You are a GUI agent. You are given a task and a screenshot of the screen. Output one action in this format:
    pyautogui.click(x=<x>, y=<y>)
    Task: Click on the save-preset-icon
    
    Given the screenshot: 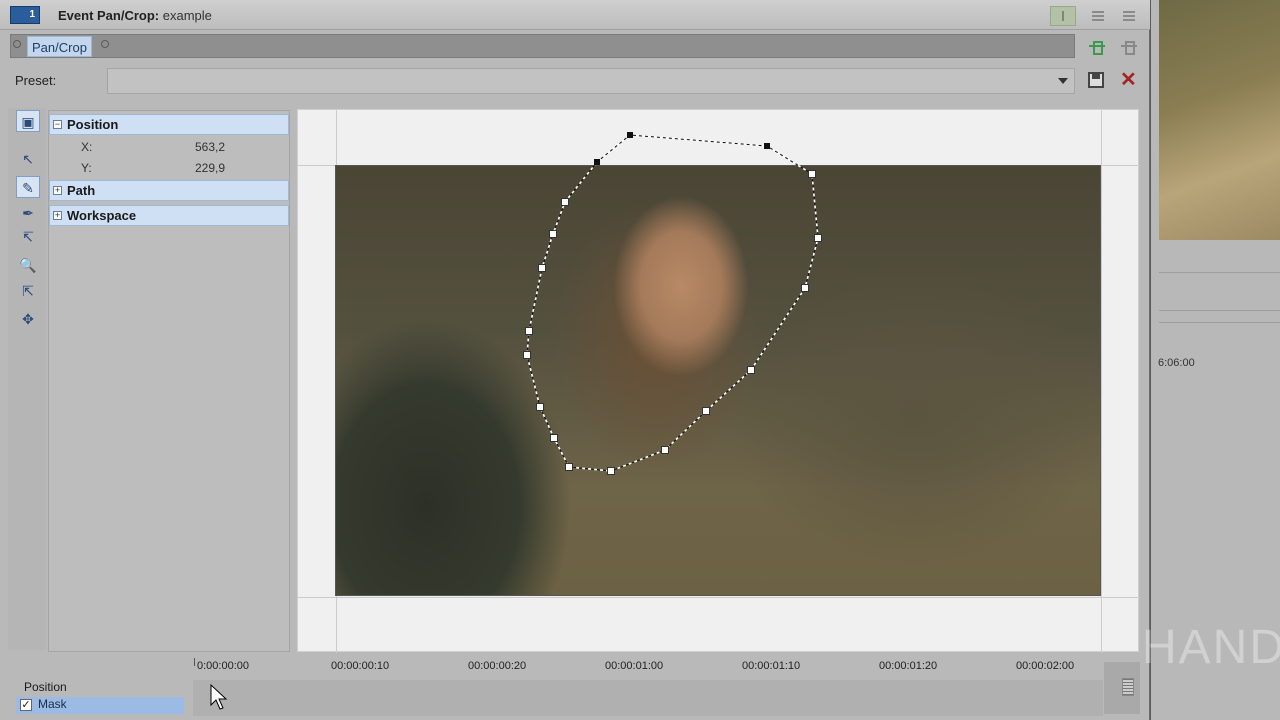 What is the action you would take?
    pyautogui.click(x=1096, y=80)
    